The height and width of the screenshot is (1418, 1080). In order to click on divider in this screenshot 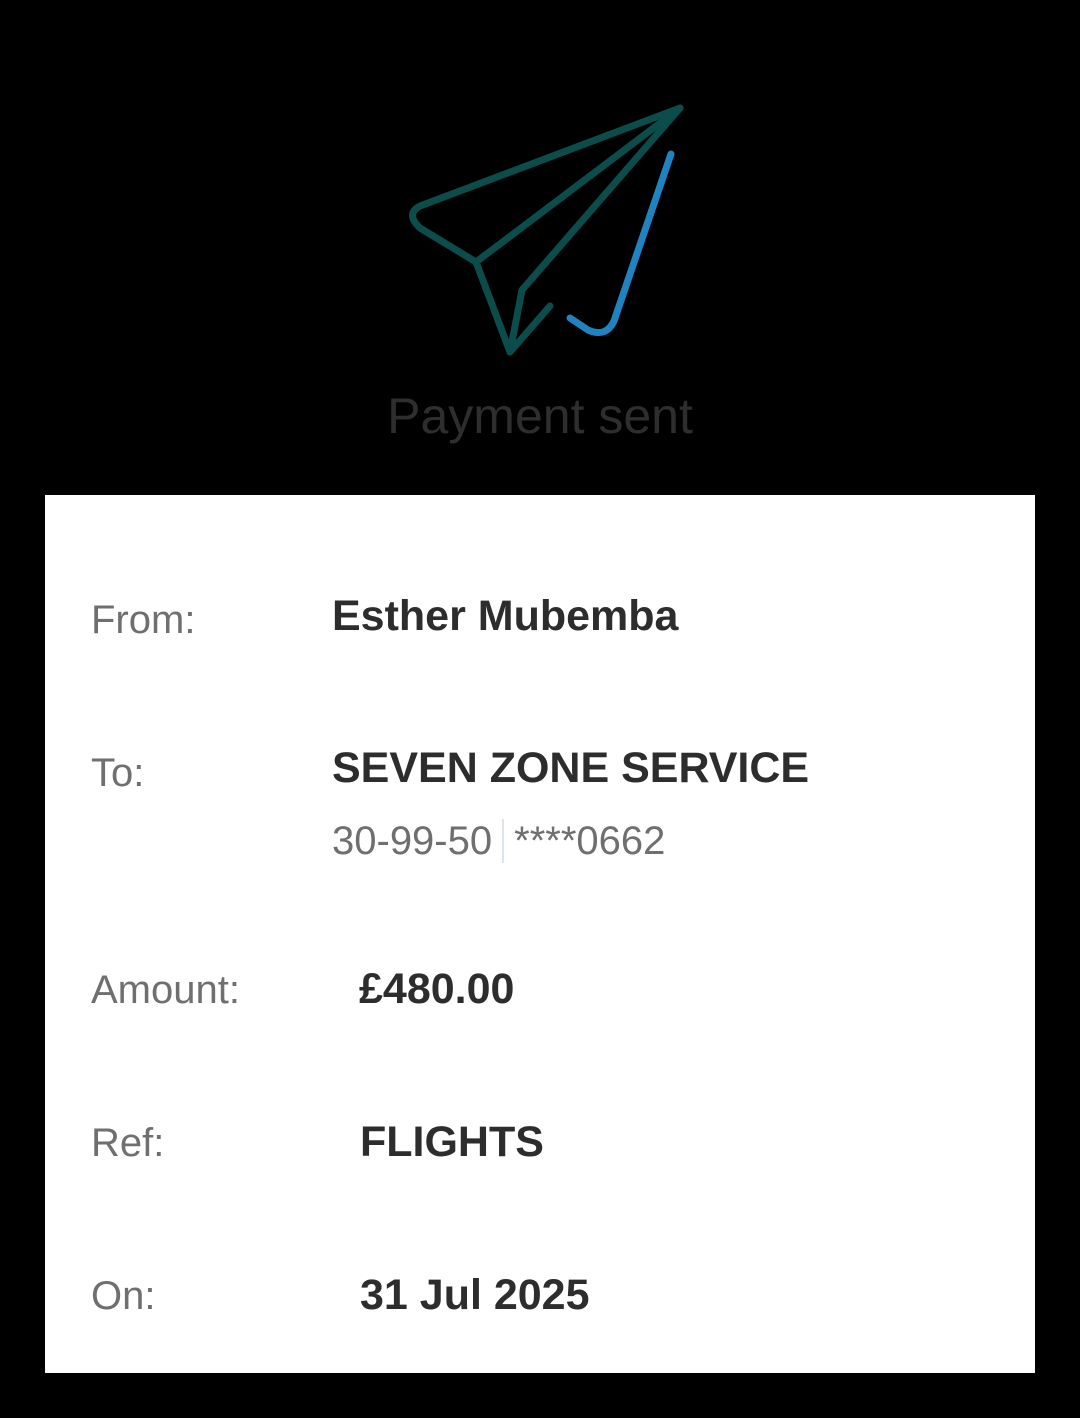, I will do `click(503, 841)`.